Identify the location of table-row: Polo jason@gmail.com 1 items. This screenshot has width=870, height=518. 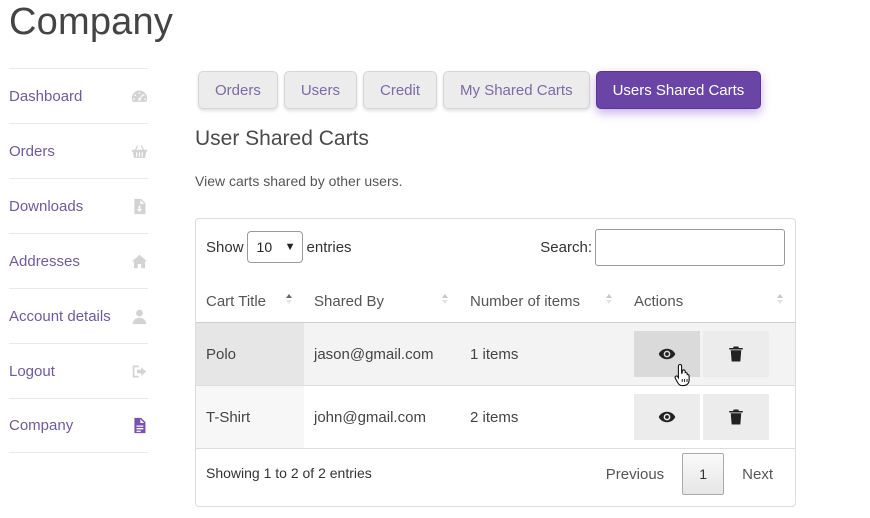
(495, 354).